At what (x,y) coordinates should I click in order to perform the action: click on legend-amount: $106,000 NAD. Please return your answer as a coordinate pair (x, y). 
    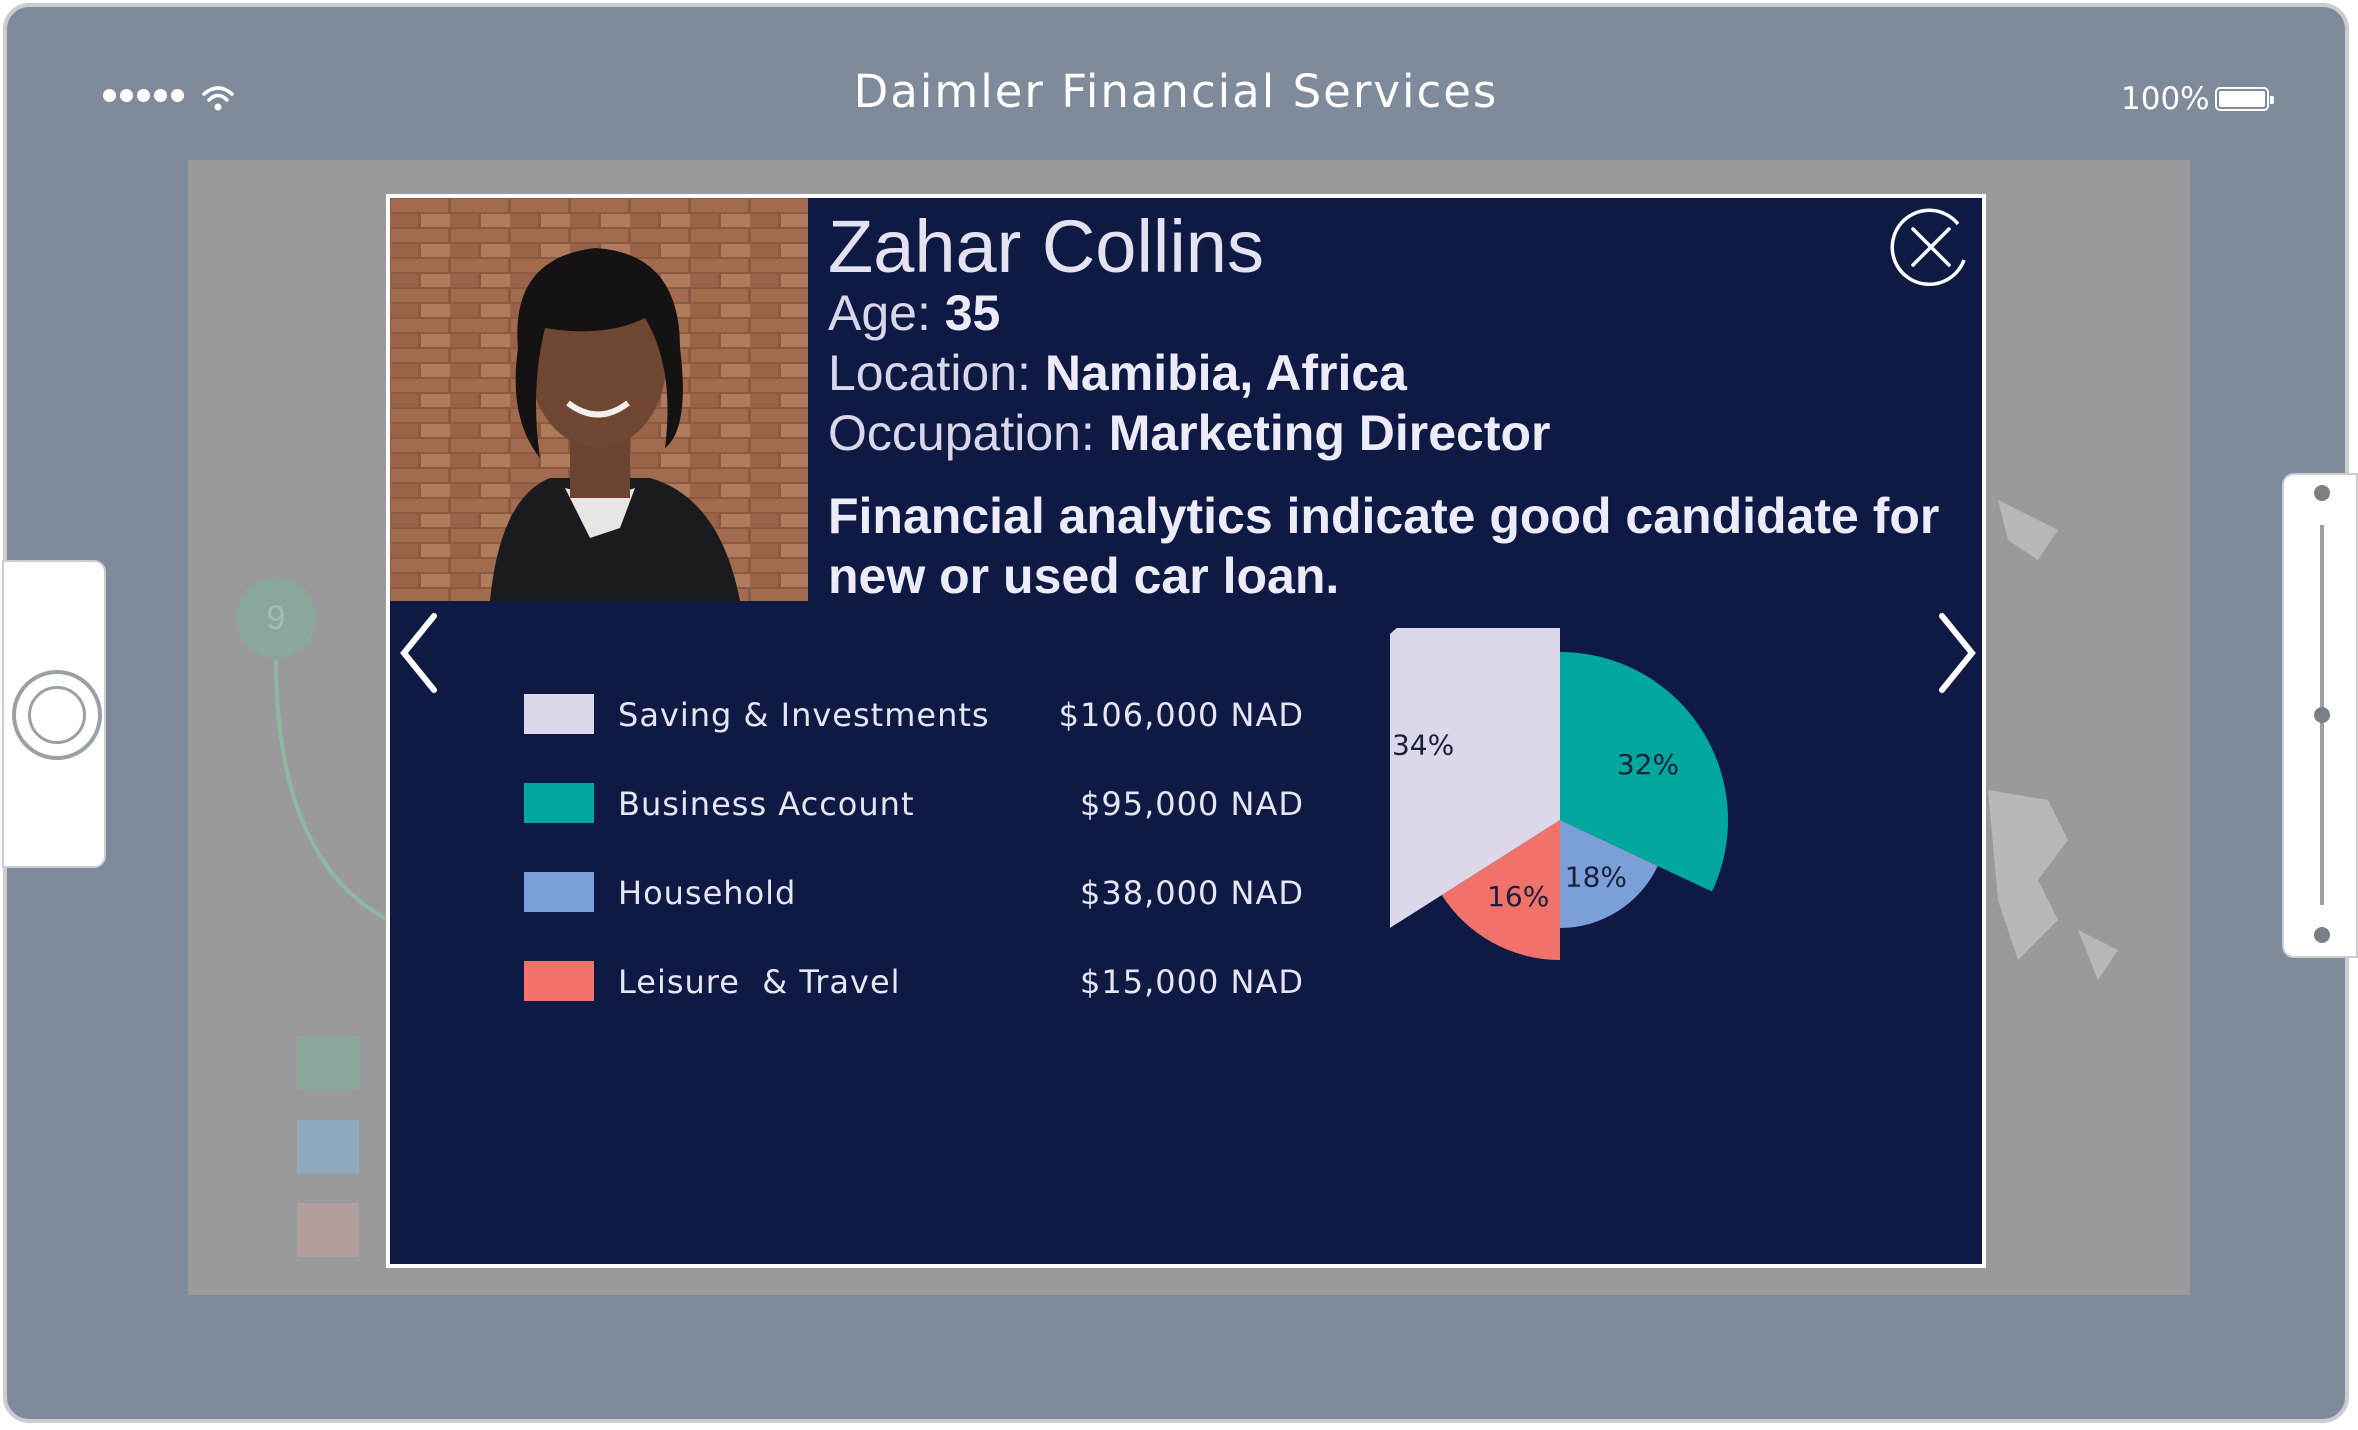
    Looking at the image, I should click on (1181, 715).